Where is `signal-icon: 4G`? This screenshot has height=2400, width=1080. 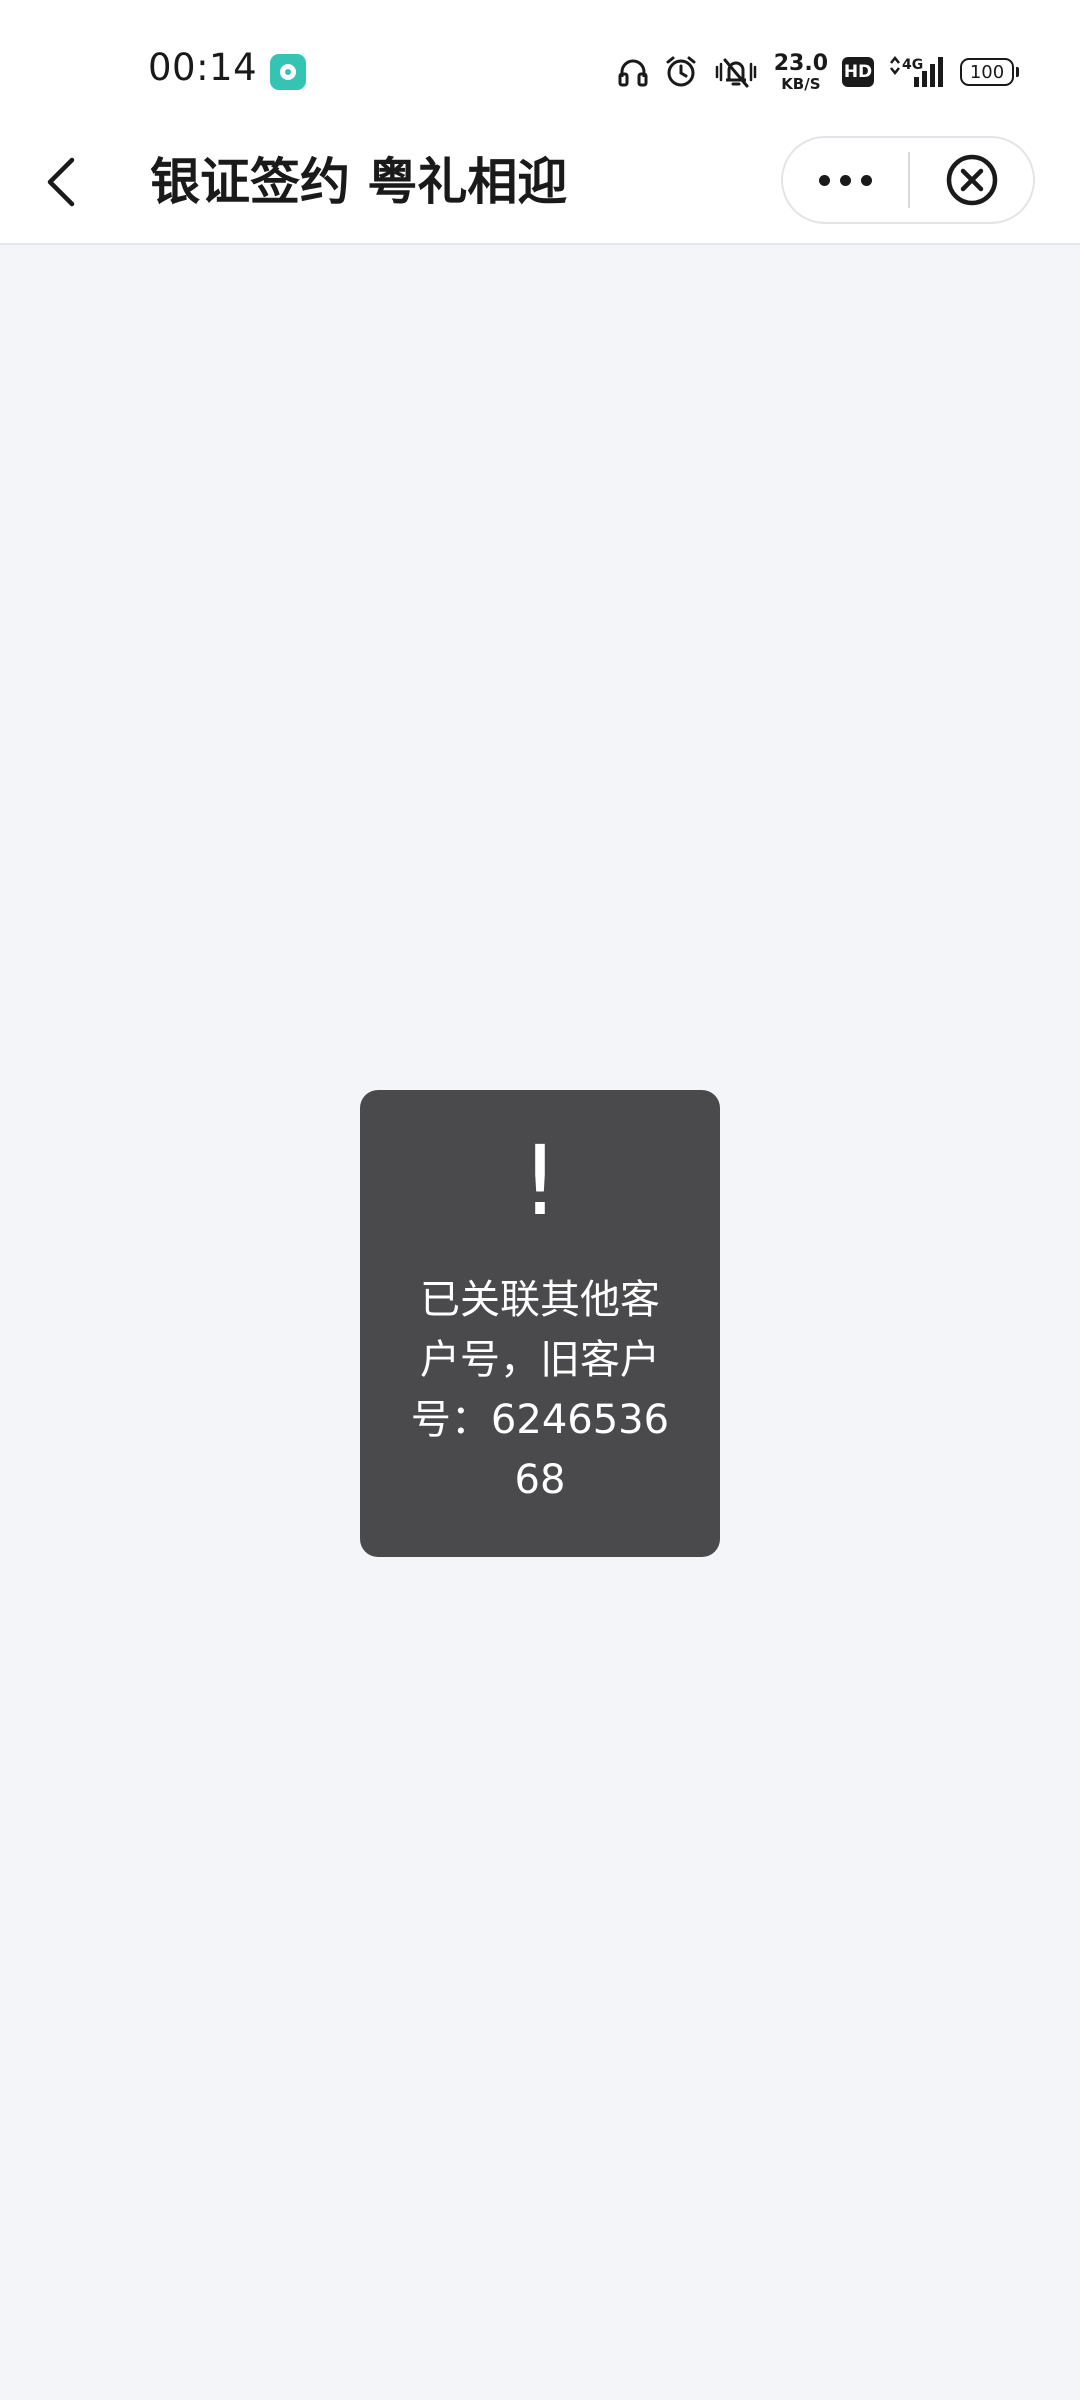 signal-icon: 4G is located at coordinates (916, 71).